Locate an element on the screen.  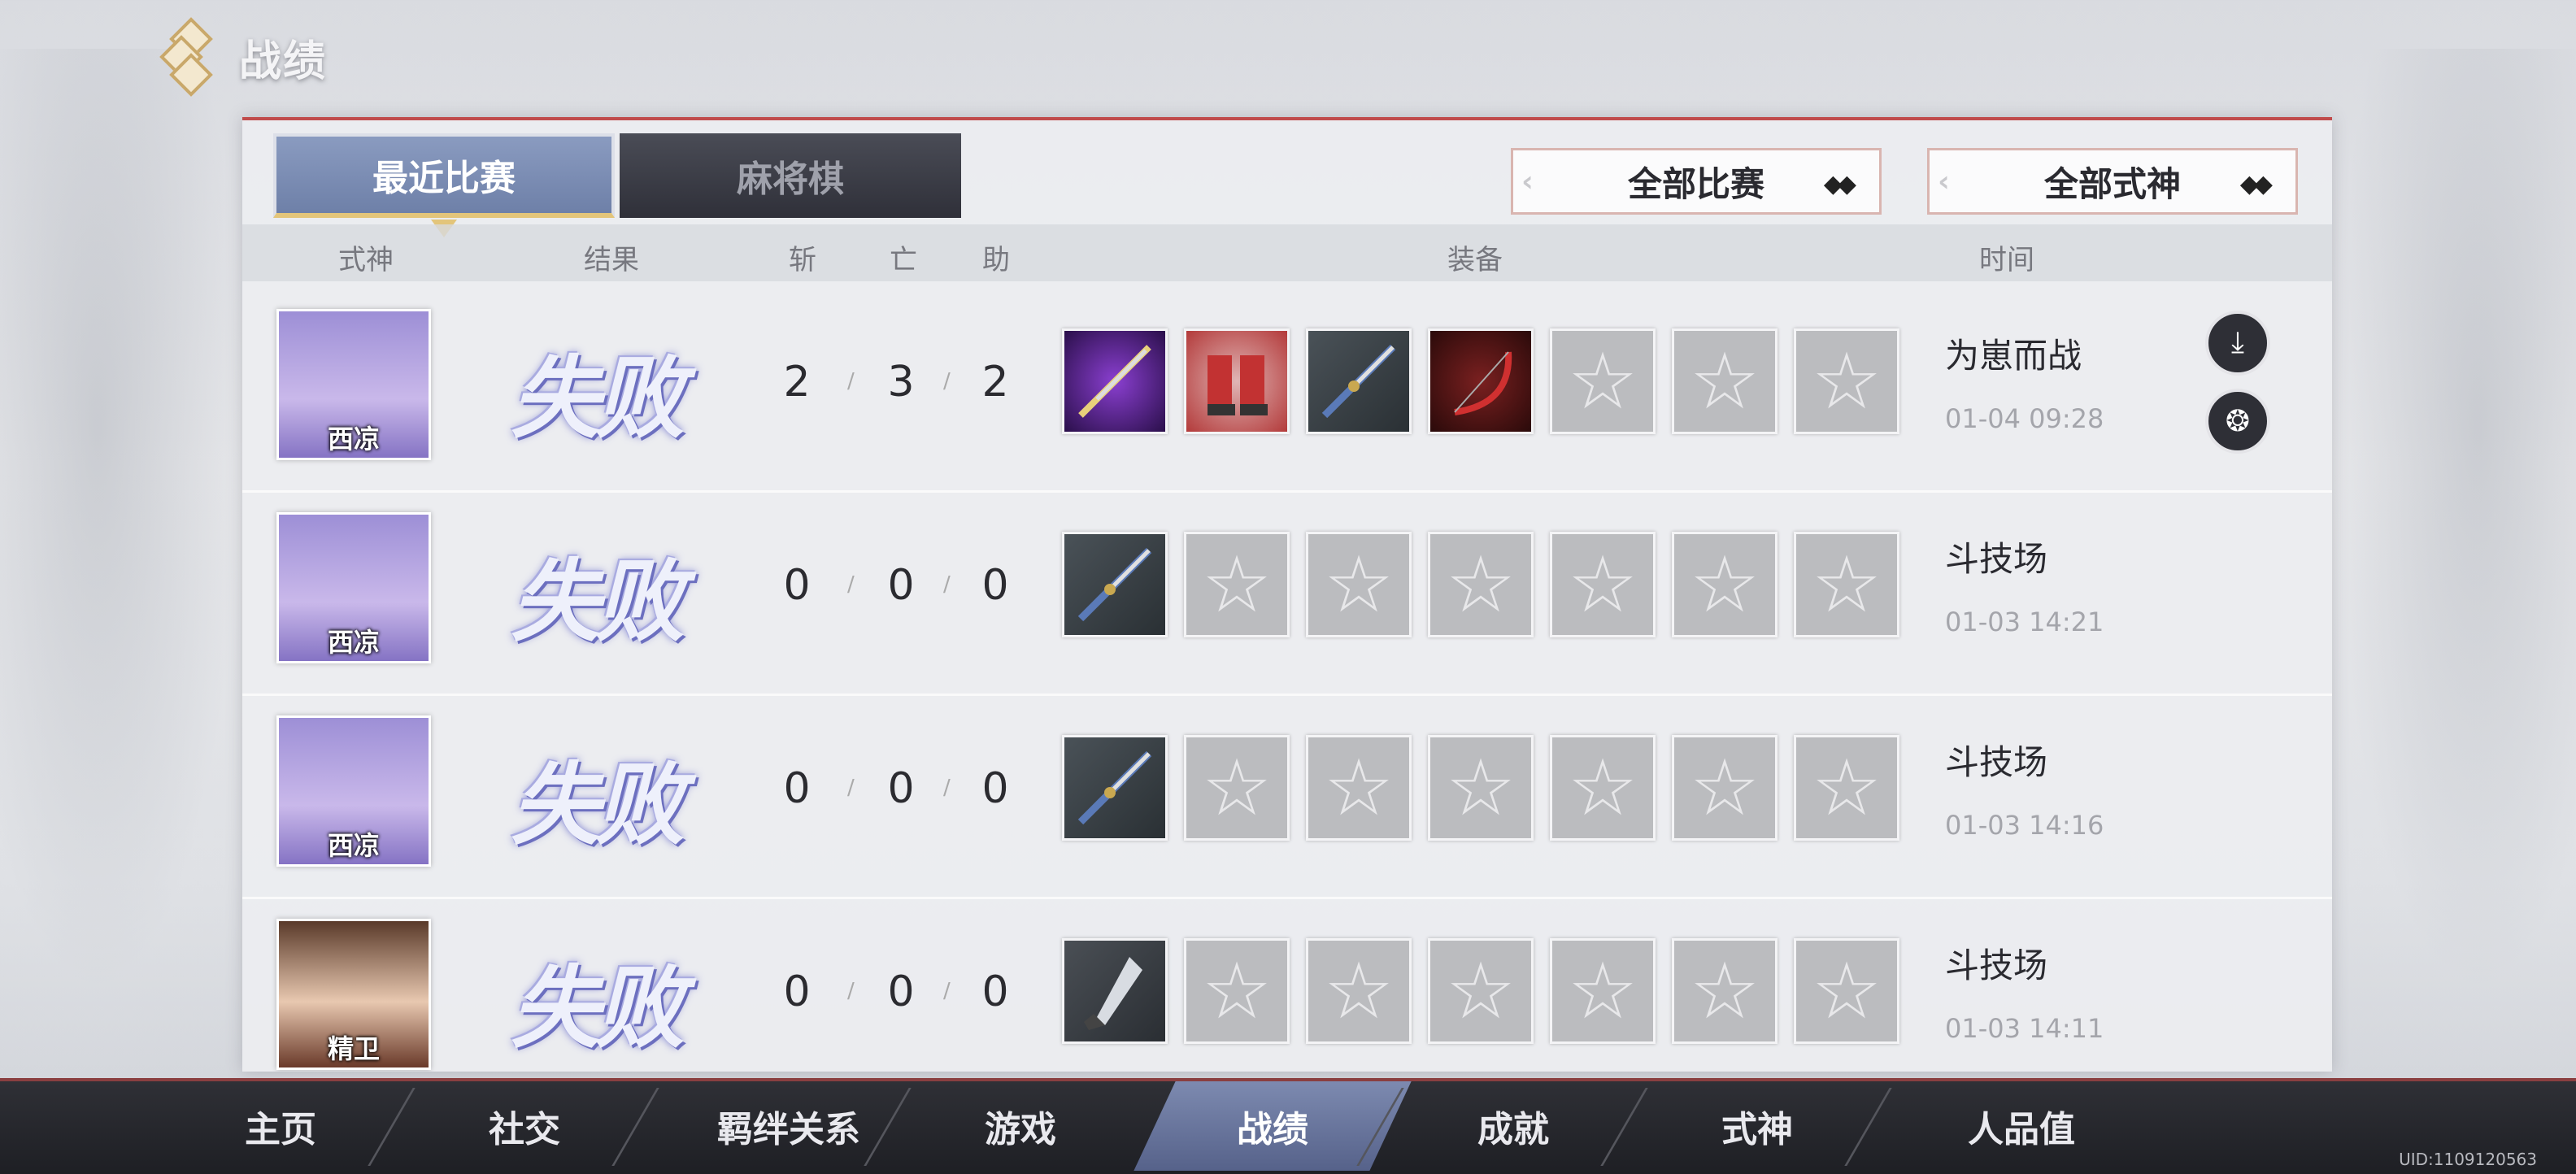
uid-label: UID:1109120563 is located at coordinates (2468, 1159).